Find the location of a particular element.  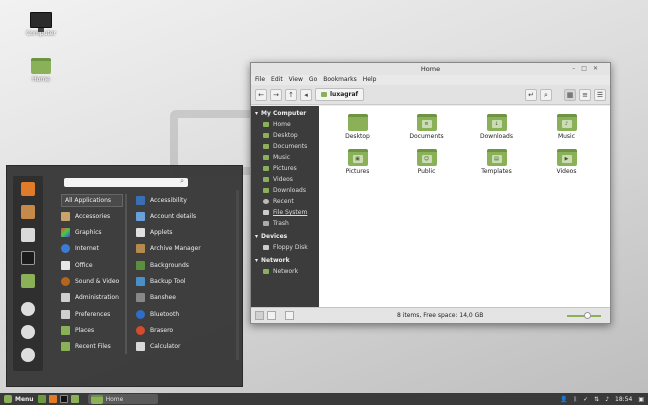

sidebar-item-desktop: Desktop is located at coordinates (285, 135).